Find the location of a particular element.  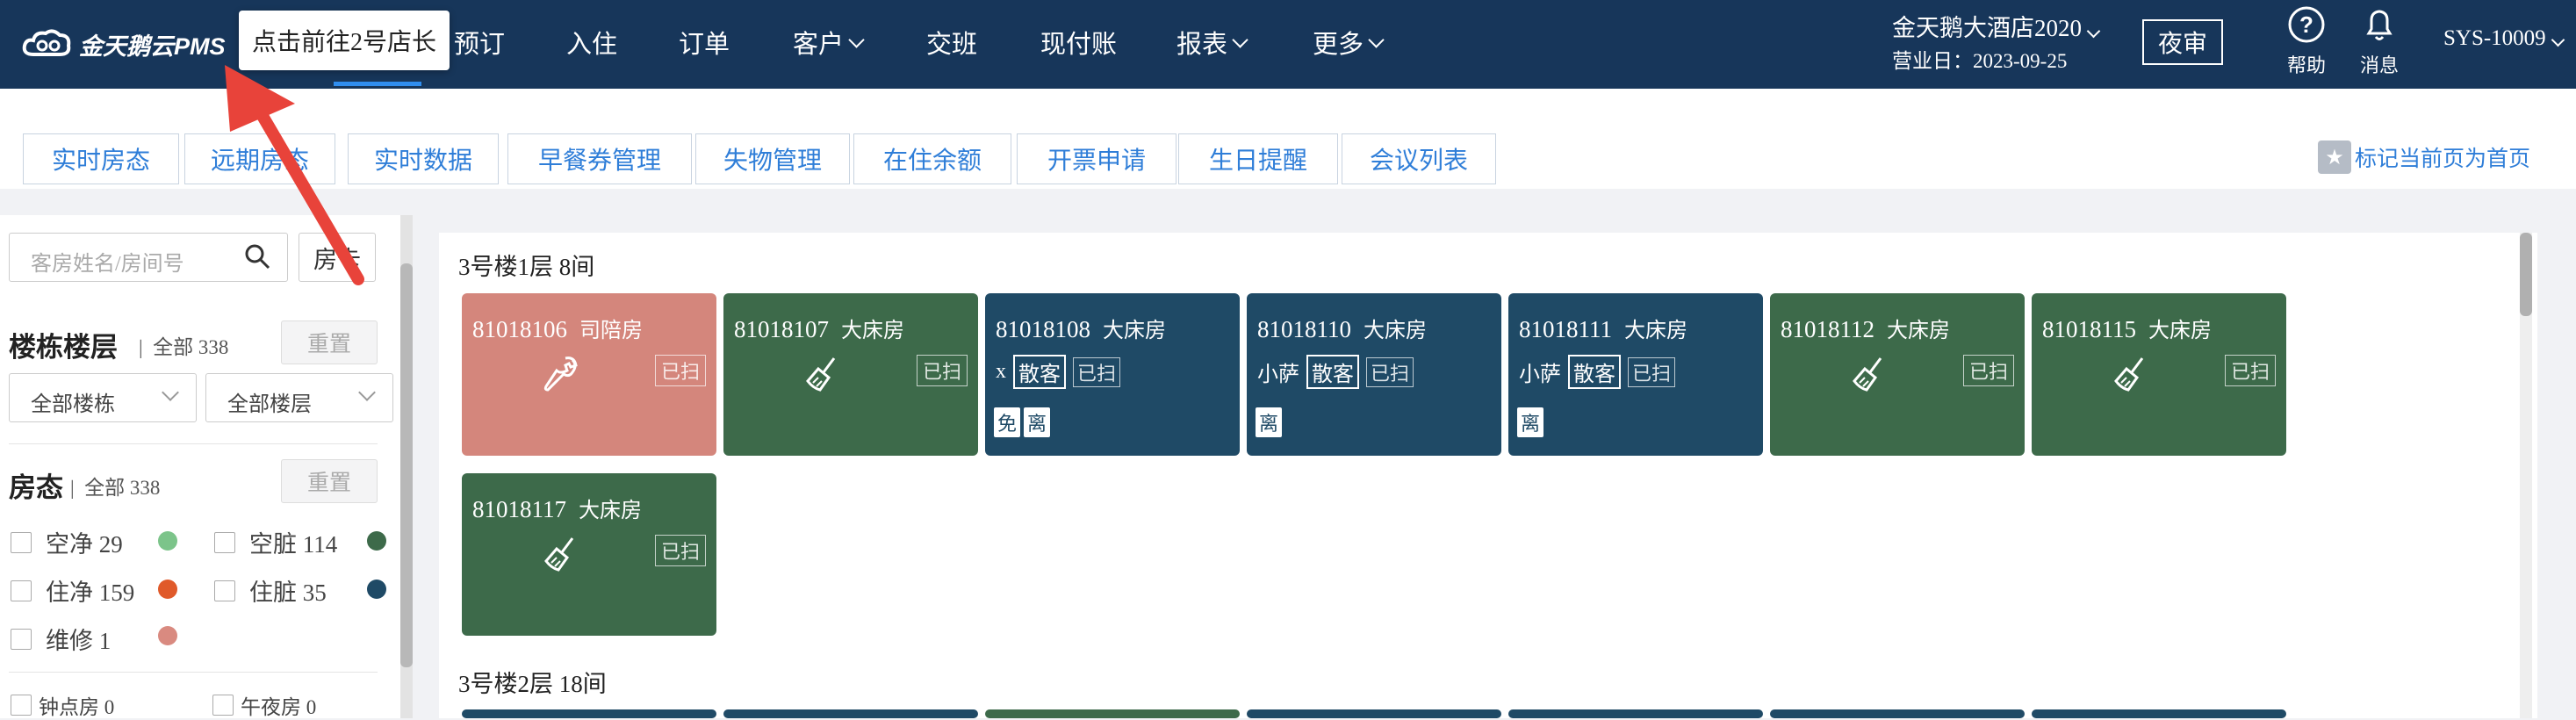

filter-label: 午夜房 0 is located at coordinates (279, 707).